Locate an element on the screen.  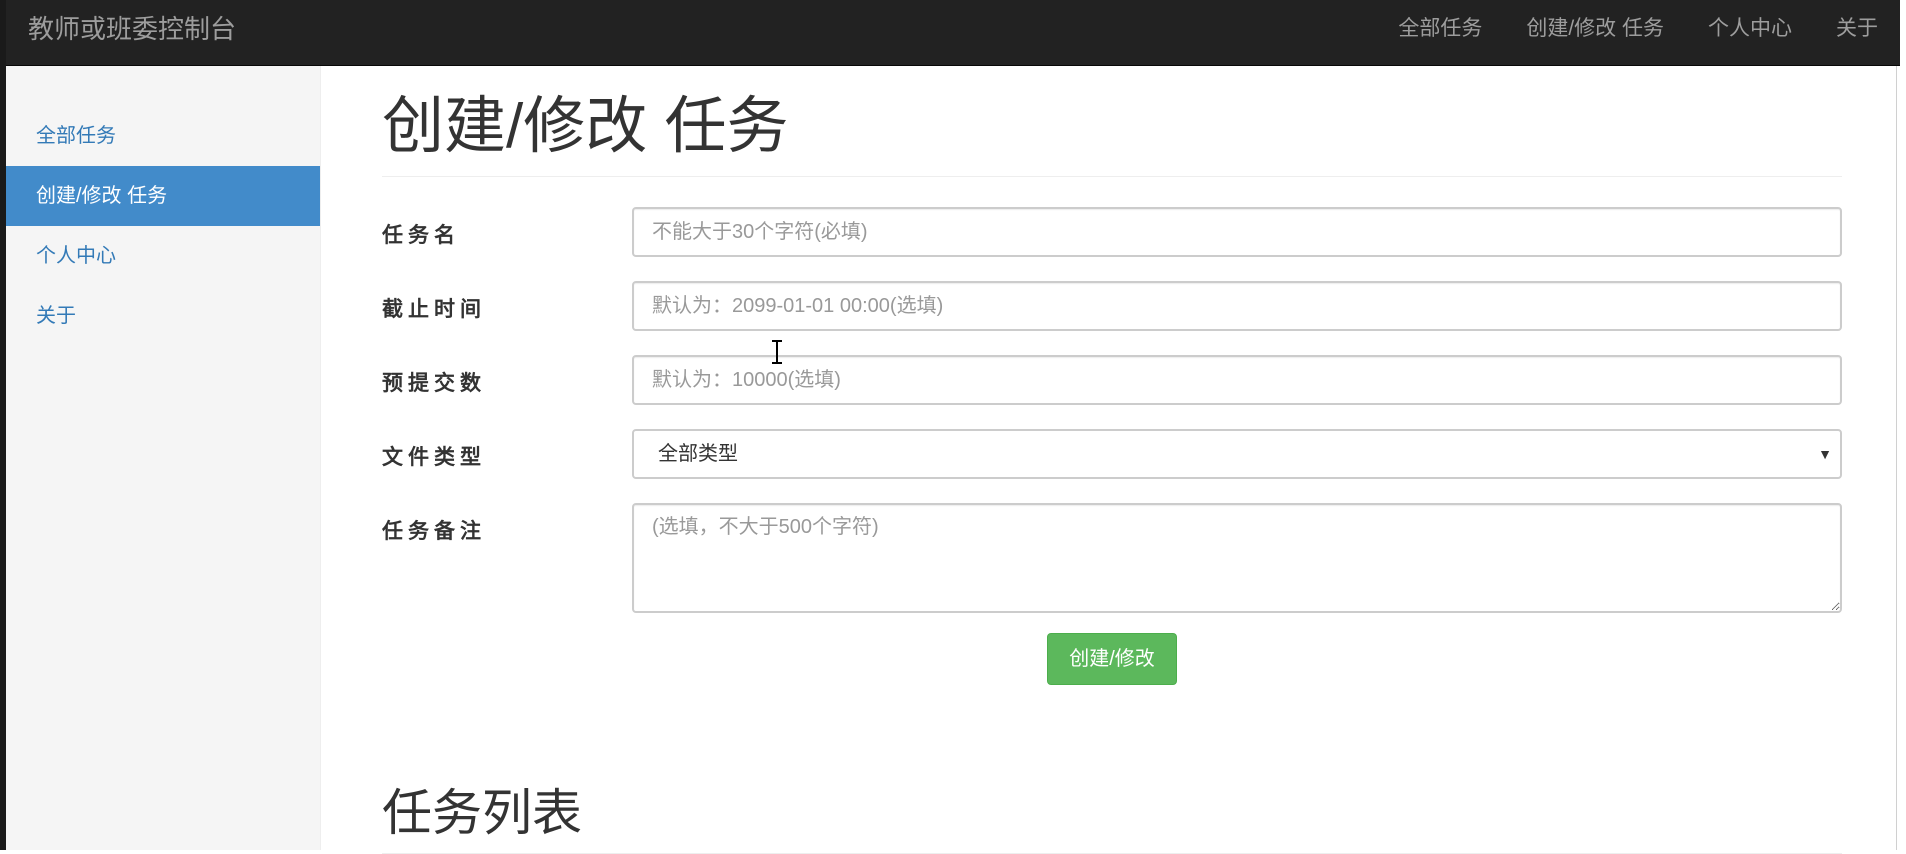
form-row-file-type: 文件类型 全部类型 ▼ is located at coordinates (1112, 466).